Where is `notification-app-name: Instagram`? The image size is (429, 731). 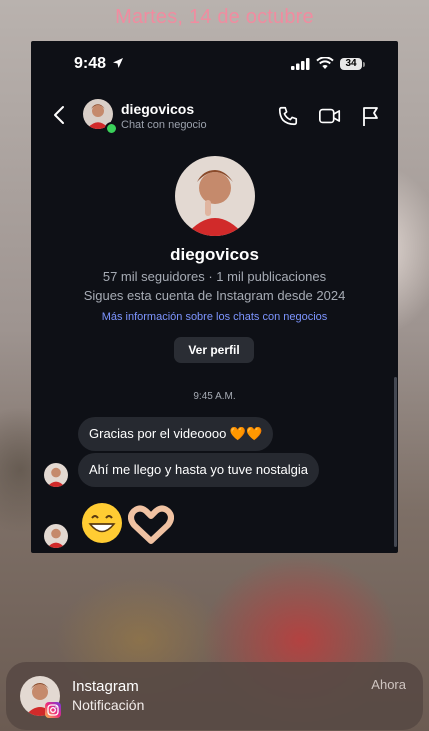
notification-app-name: Instagram is located at coordinates (105, 686).